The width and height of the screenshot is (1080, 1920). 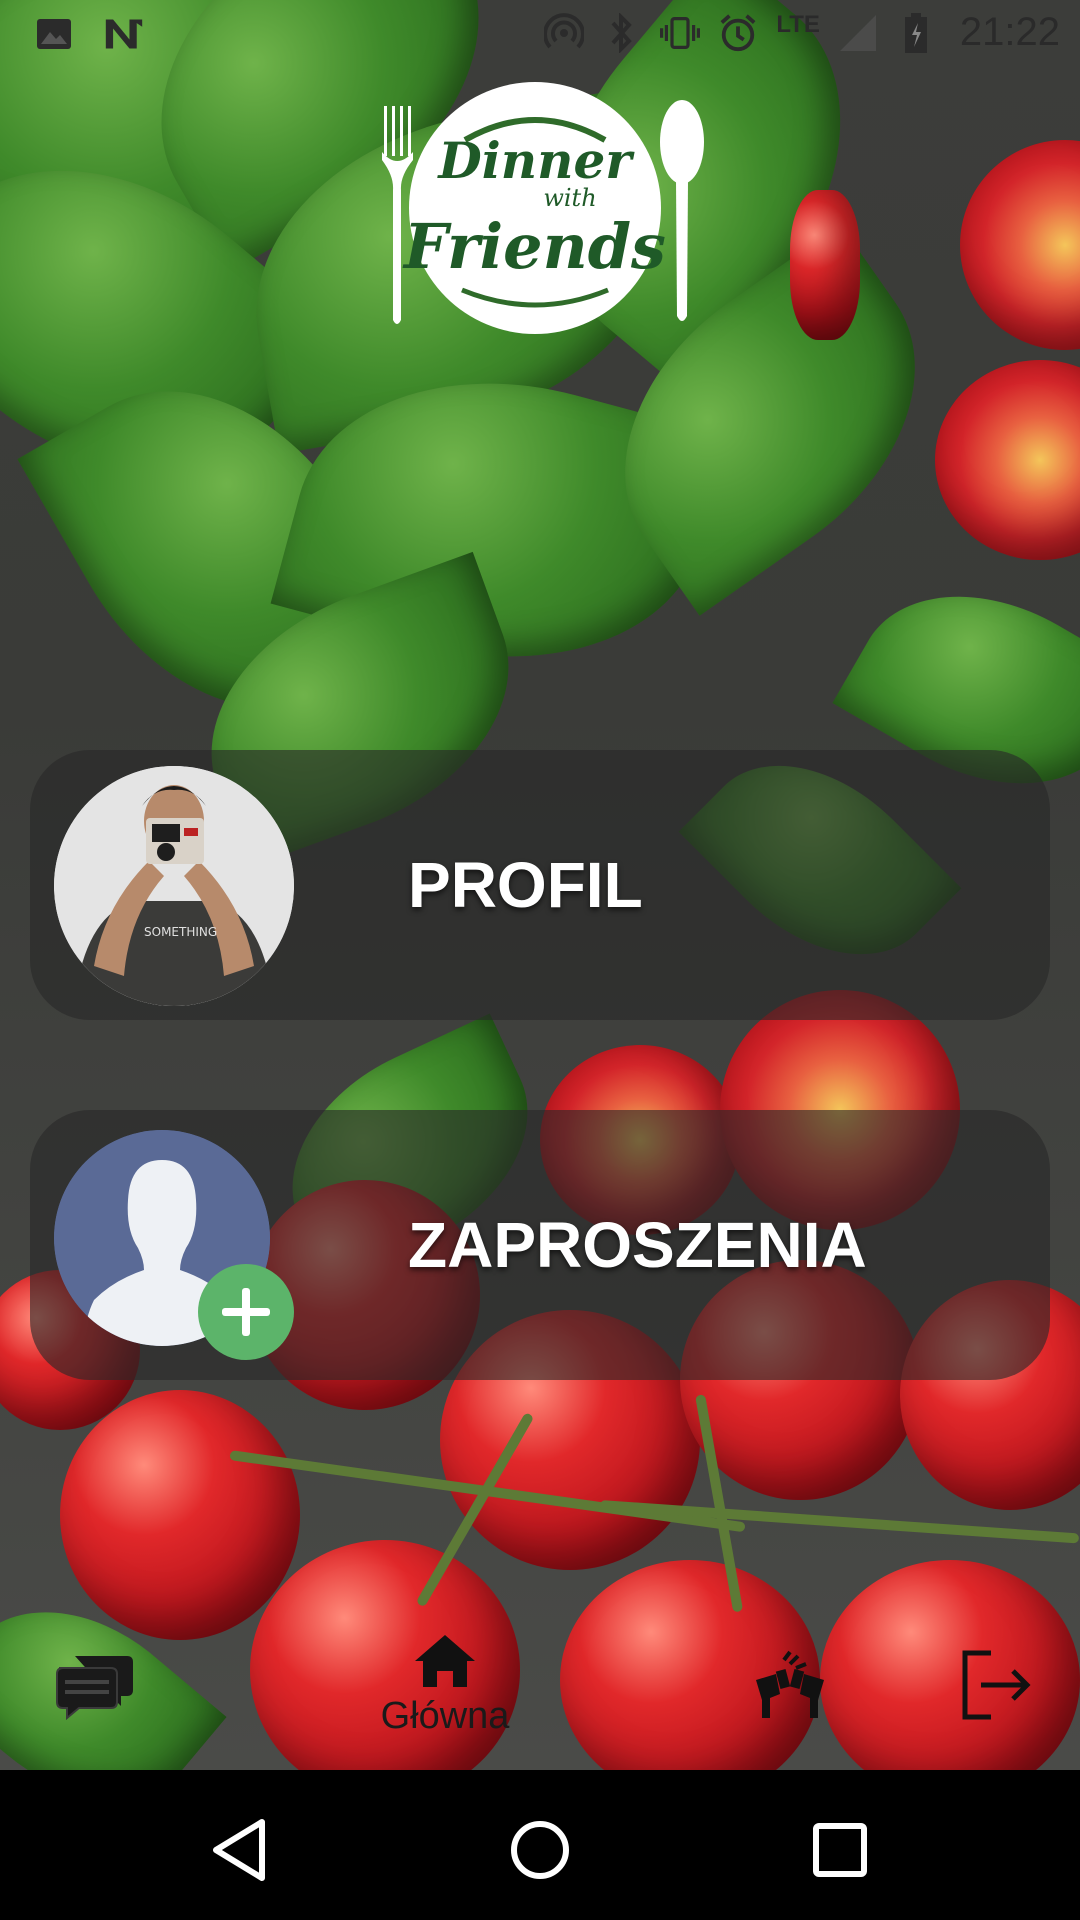 I want to click on back-icon, so click(x=239, y=1850).